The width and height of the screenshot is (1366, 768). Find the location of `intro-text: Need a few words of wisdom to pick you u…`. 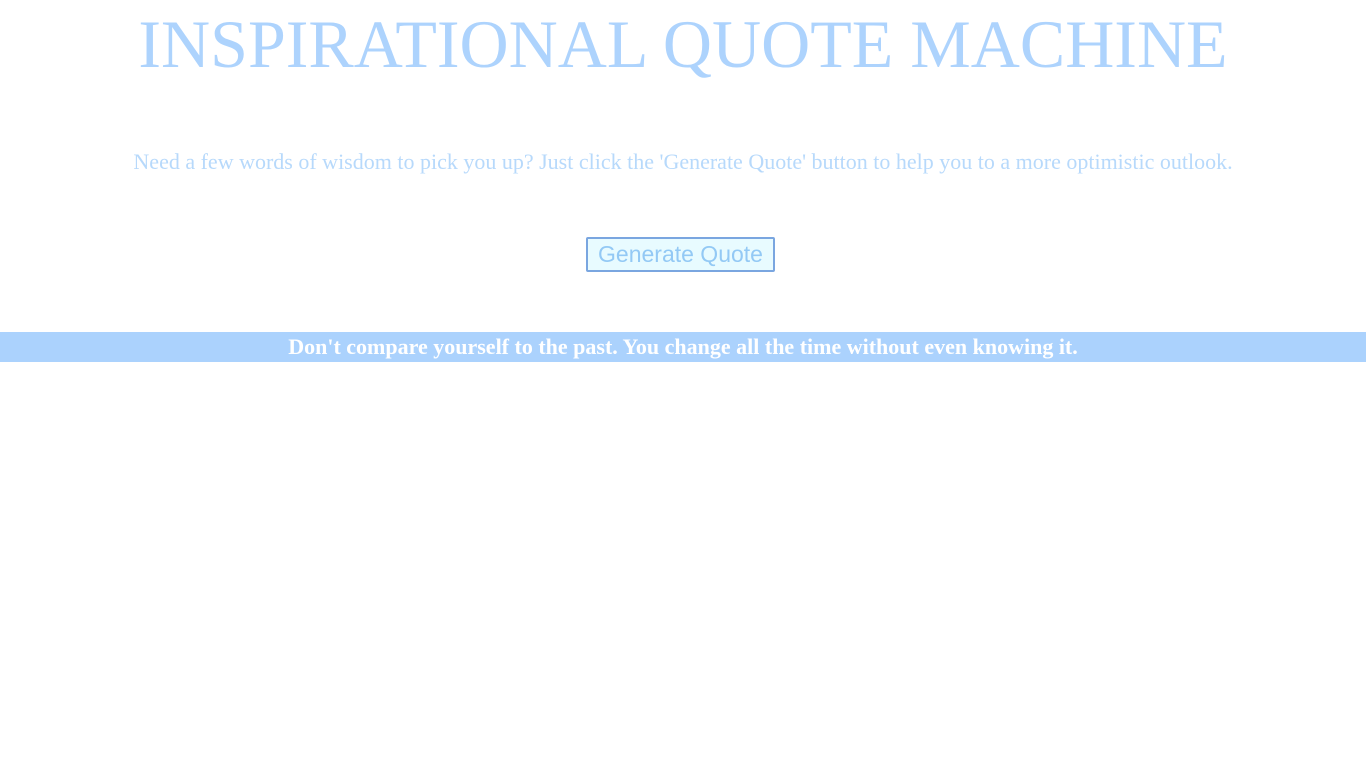

intro-text: Need a few words of wisdom to pick you u… is located at coordinates (683, 161).